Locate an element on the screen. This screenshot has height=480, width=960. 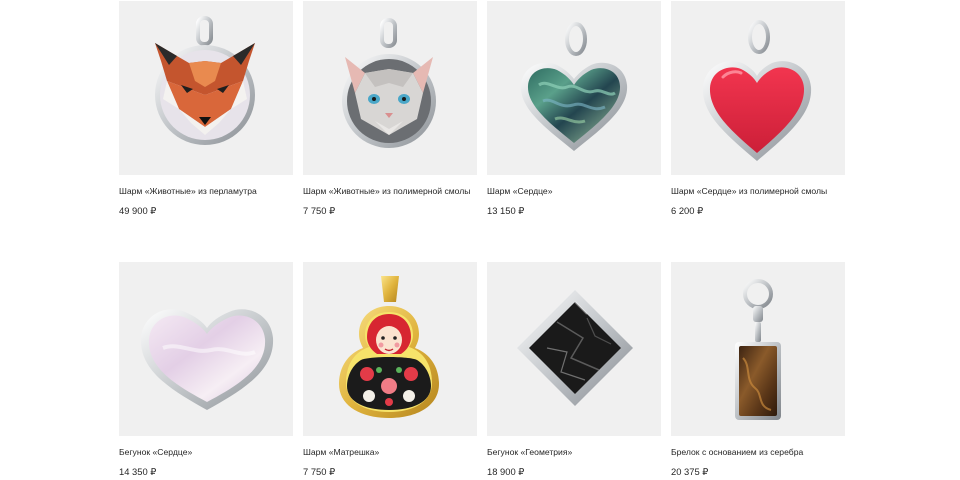
cat-charm-icon is located at coordinates (389, 83).